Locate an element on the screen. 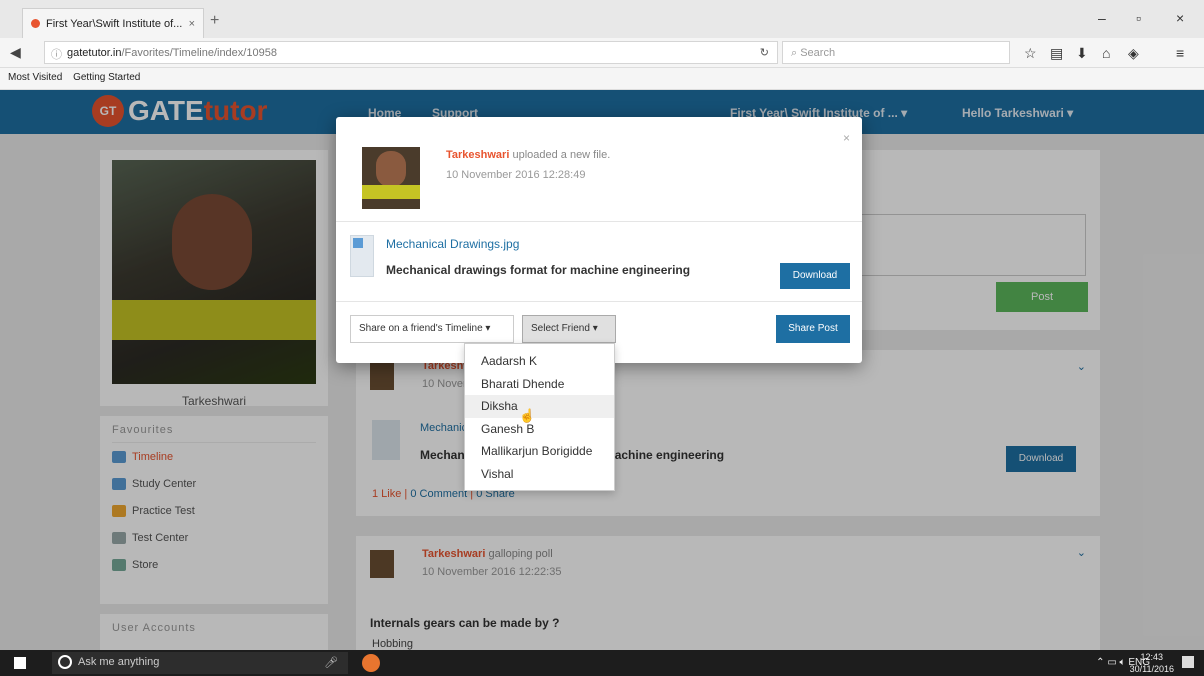 Image resolution: width=1204 pixels, height=676 pixels. cortana-icon is located at coordinates (65, 662).